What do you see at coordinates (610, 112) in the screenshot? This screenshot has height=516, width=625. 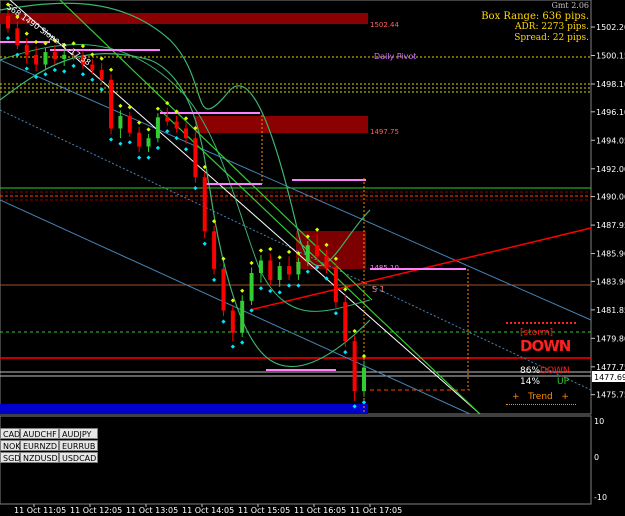 I see `y-tick-label: 1496.10` at bounding box center [610, 112].